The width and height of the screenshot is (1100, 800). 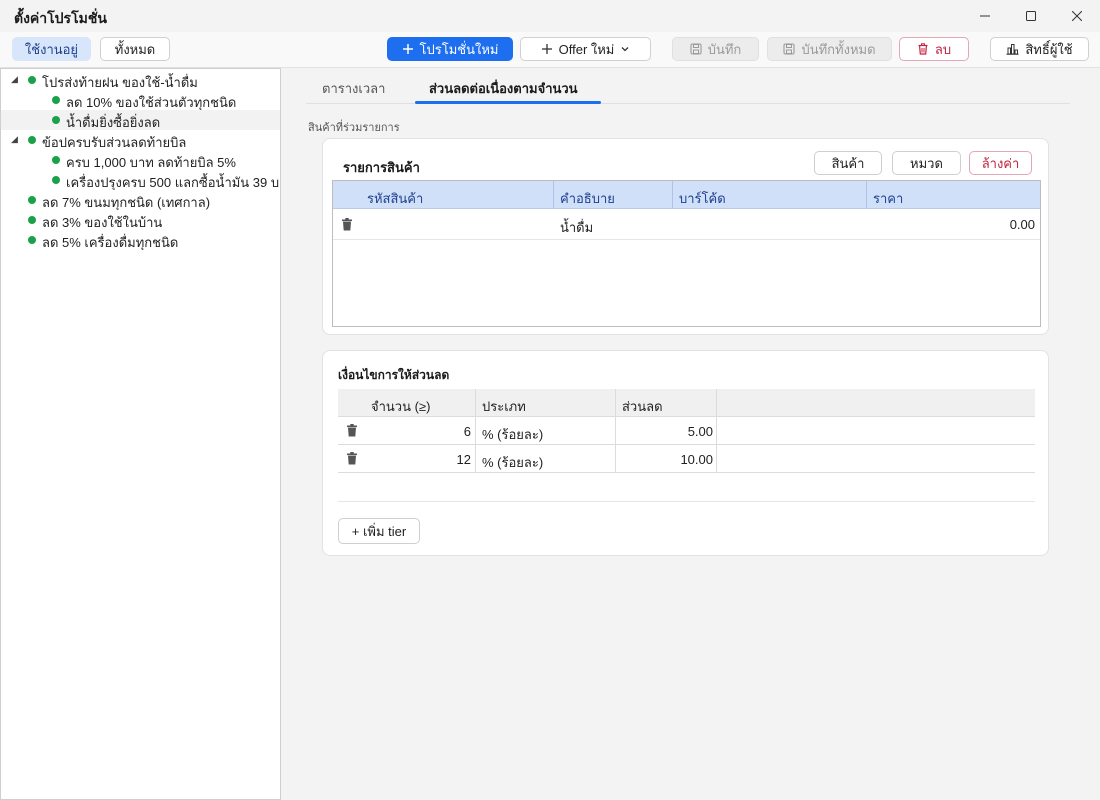 I want to click on title-bar: ตั้งค่าโปรโมชั่น, so click(x=550, y=16).